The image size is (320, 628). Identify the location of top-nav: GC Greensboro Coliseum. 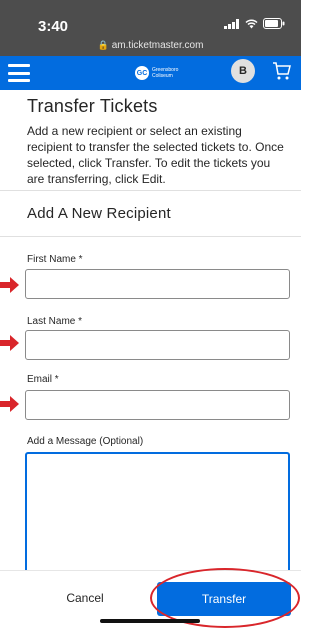
(150, 73).